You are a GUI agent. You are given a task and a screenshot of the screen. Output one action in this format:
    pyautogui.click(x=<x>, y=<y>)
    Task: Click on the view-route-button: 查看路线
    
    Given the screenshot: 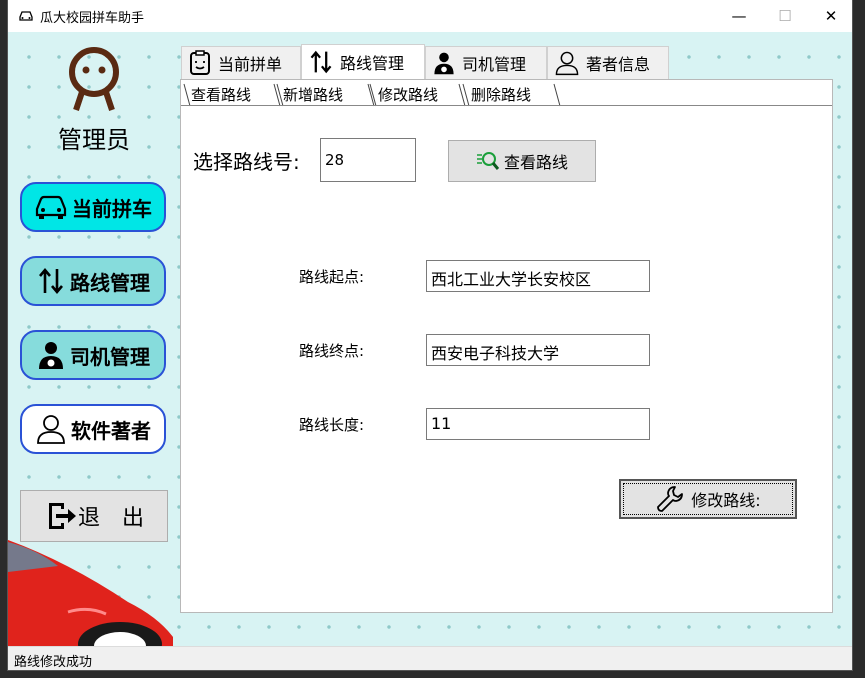 What is the action you would take?
    pyautogui.click(x=522, y=161)
    